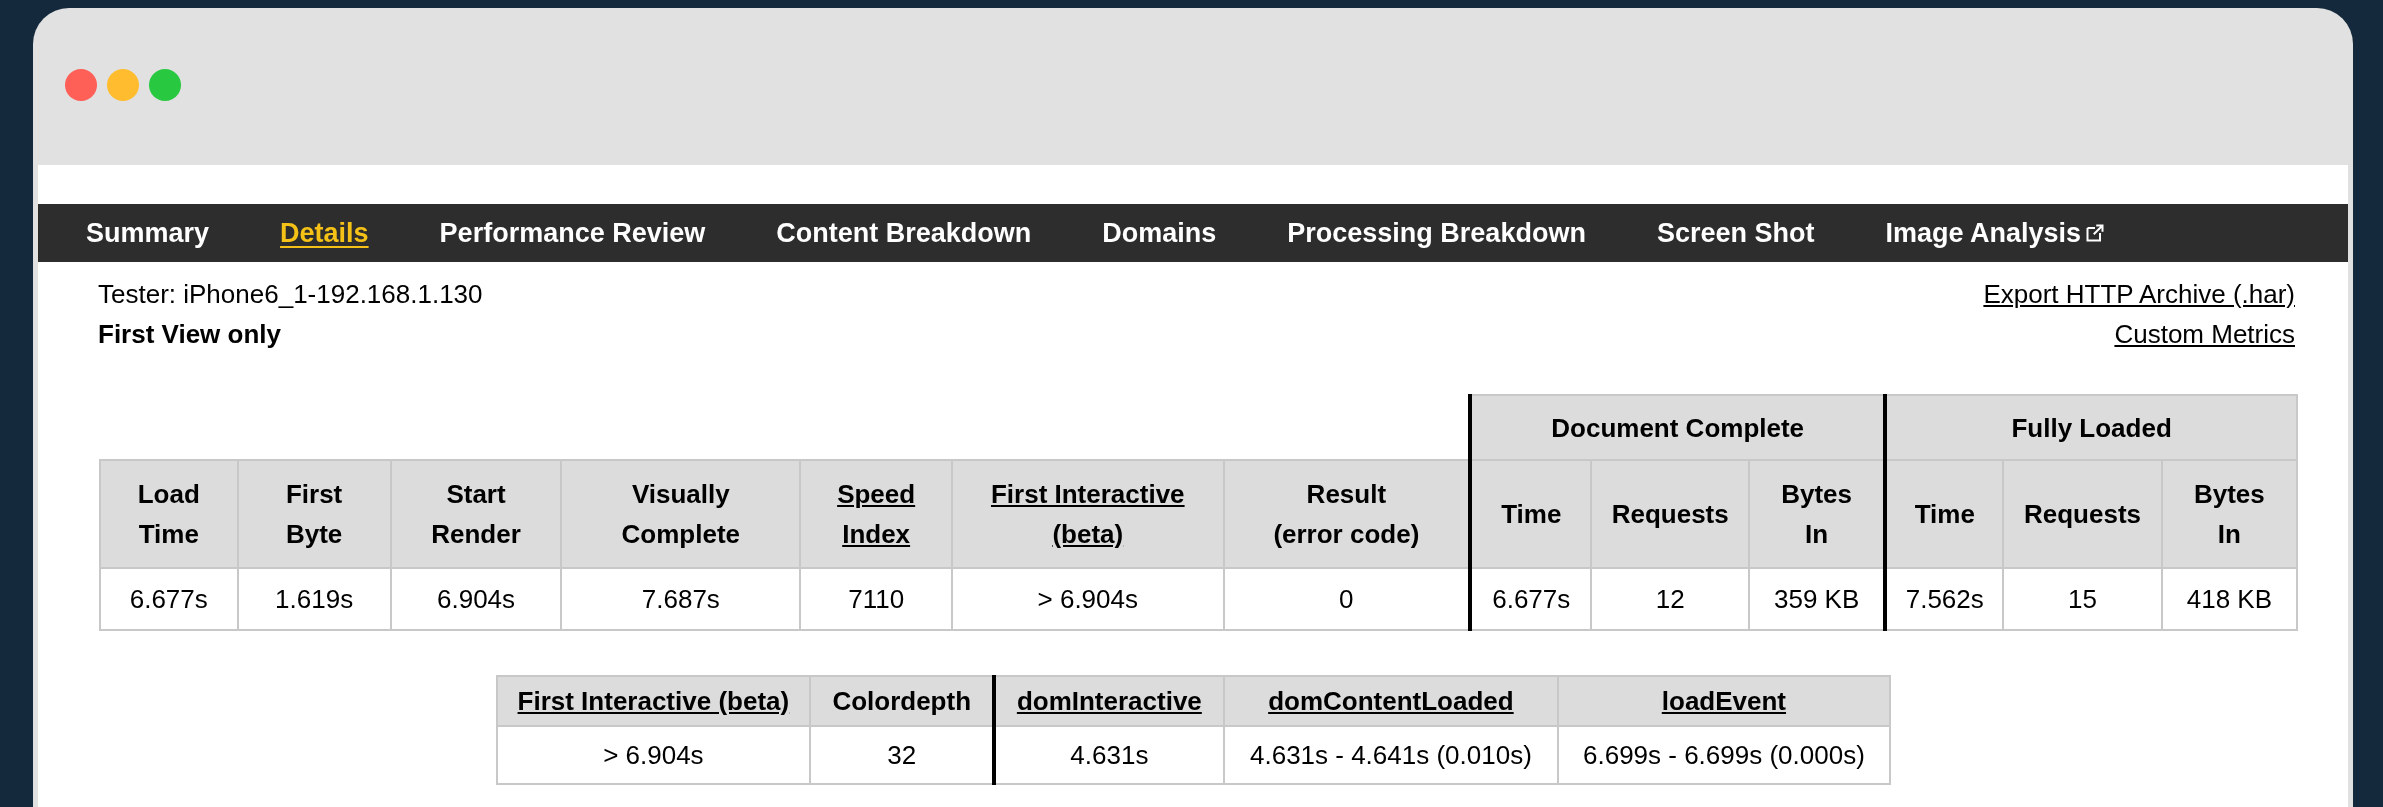  What do you see at coordinates (1735, 233) in the screenshot?
I see `nav-tab: Screen Shot` at bounding box center [1735, 233].